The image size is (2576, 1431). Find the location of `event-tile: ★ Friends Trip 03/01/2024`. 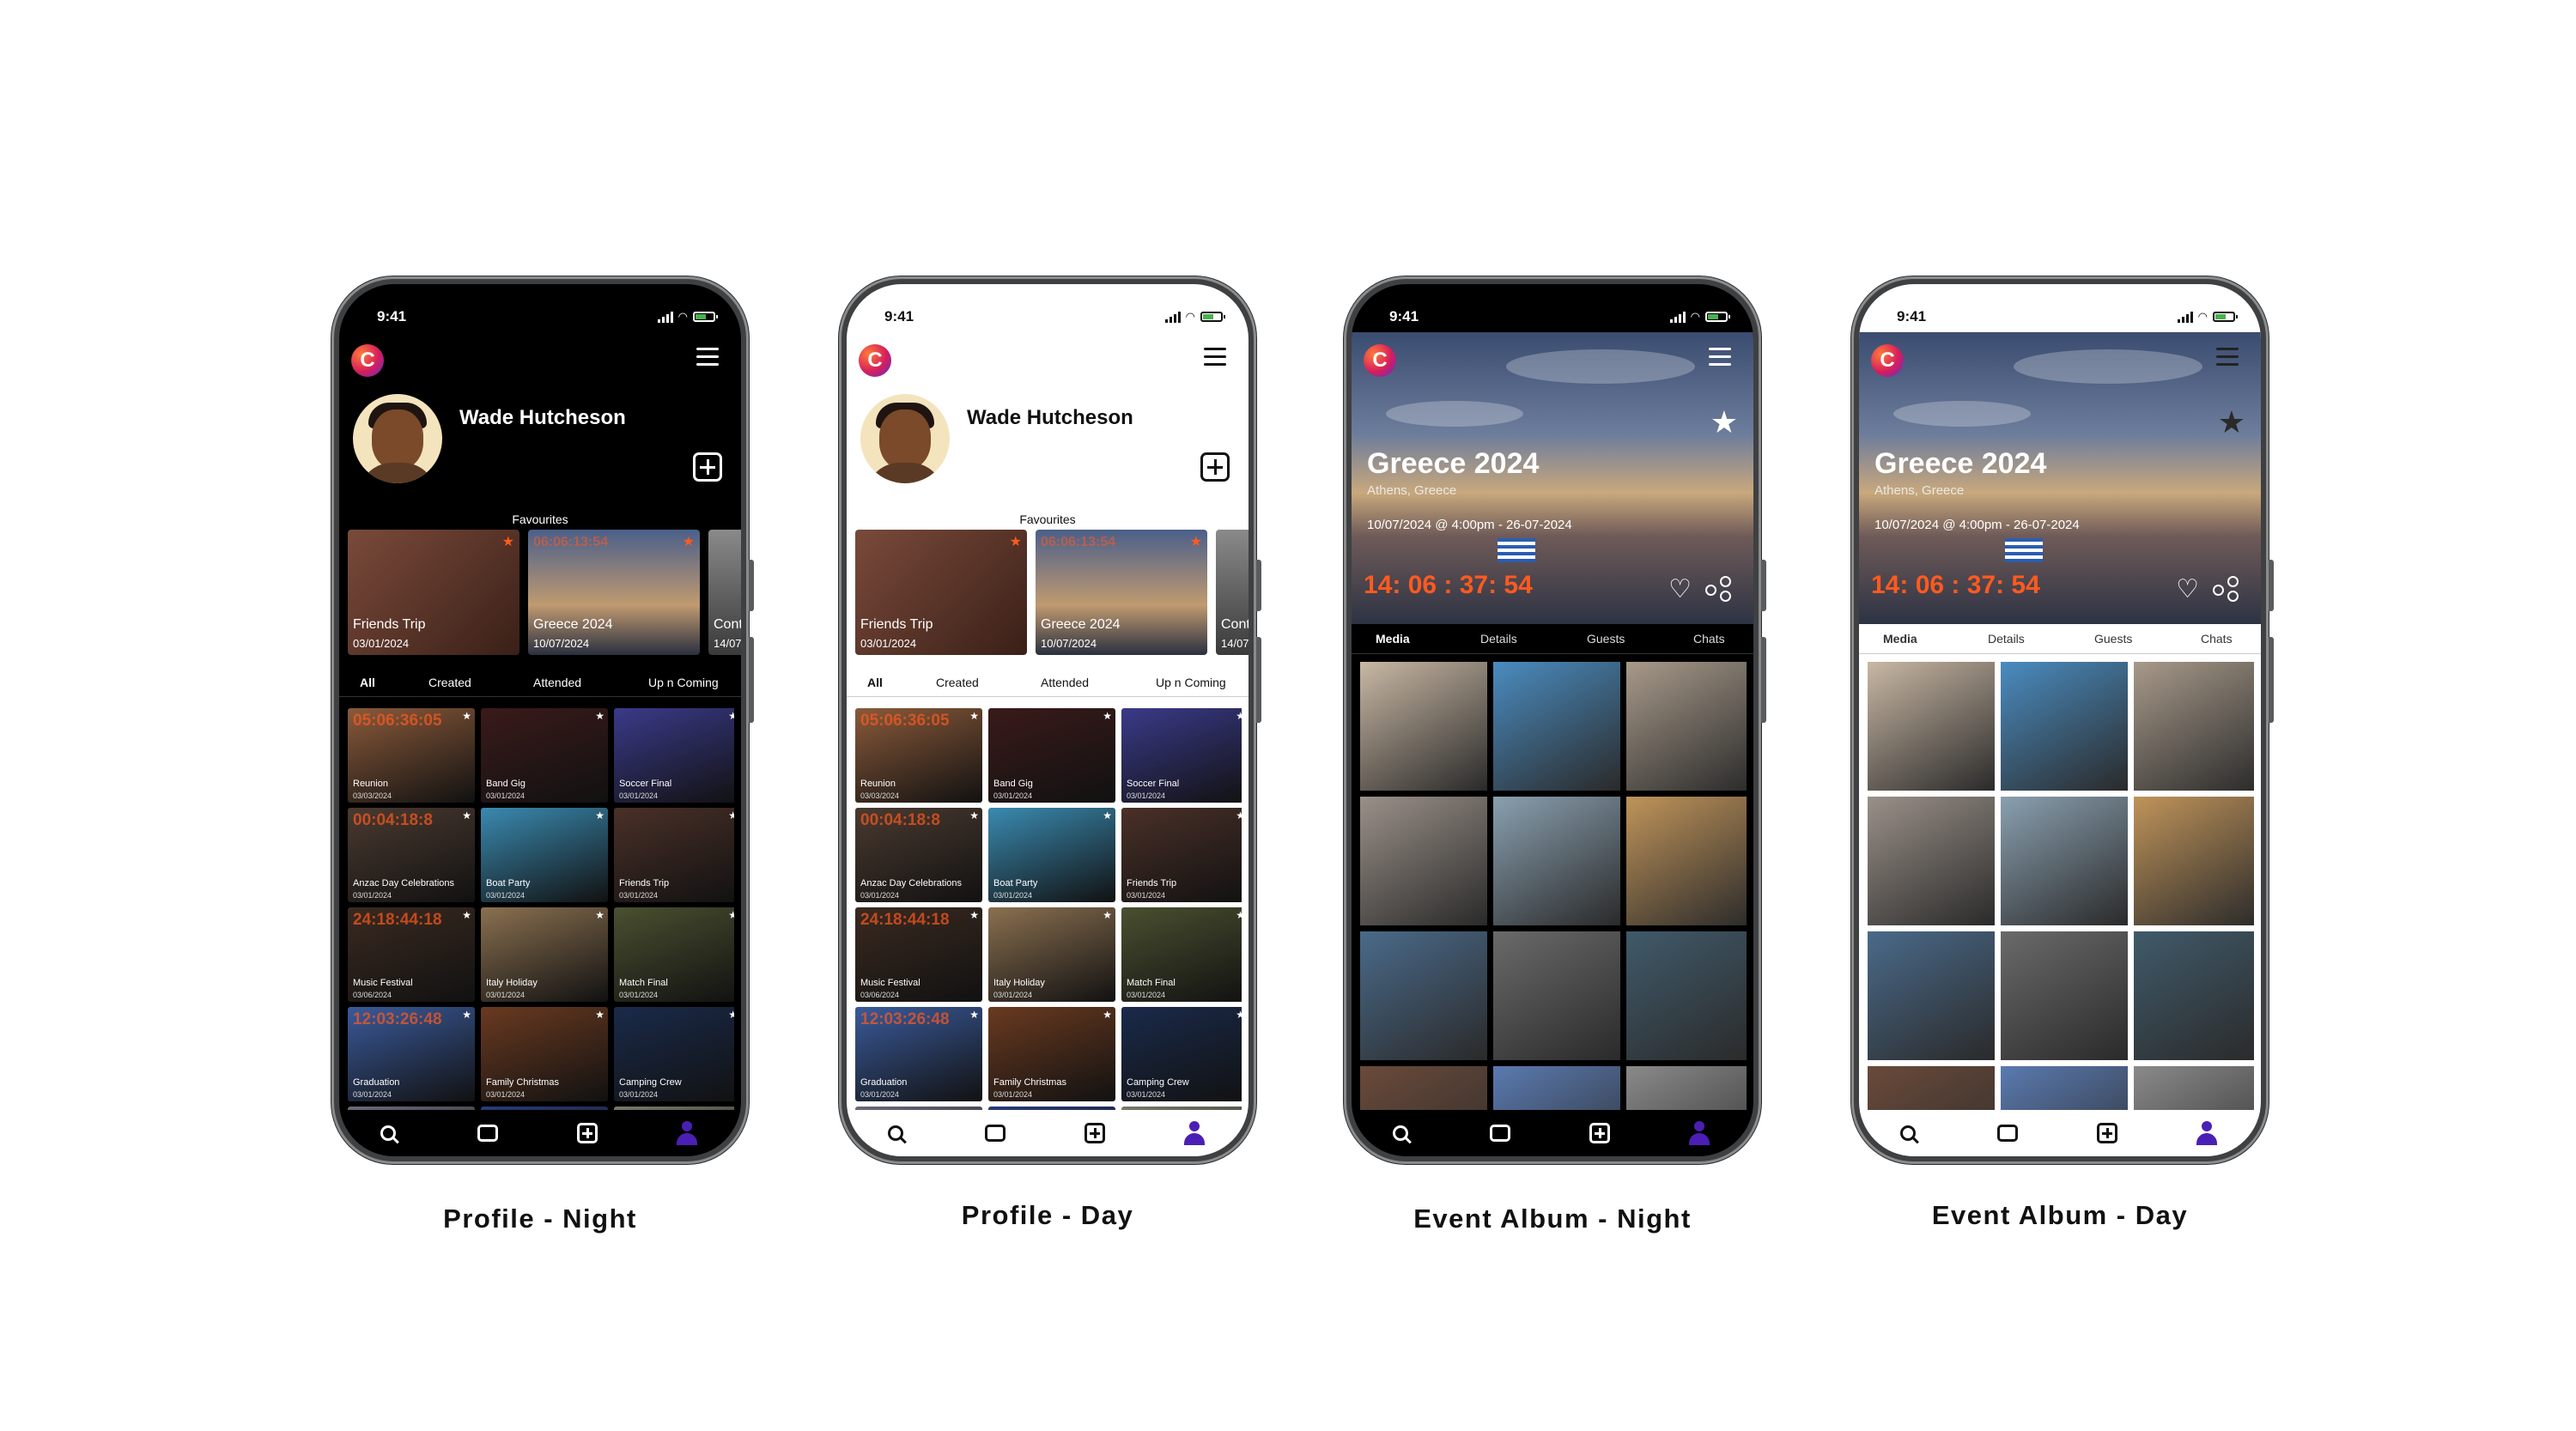

event-tile: ★ Friends Trip 03/01/2024 is located at coordinates (1181, 855).